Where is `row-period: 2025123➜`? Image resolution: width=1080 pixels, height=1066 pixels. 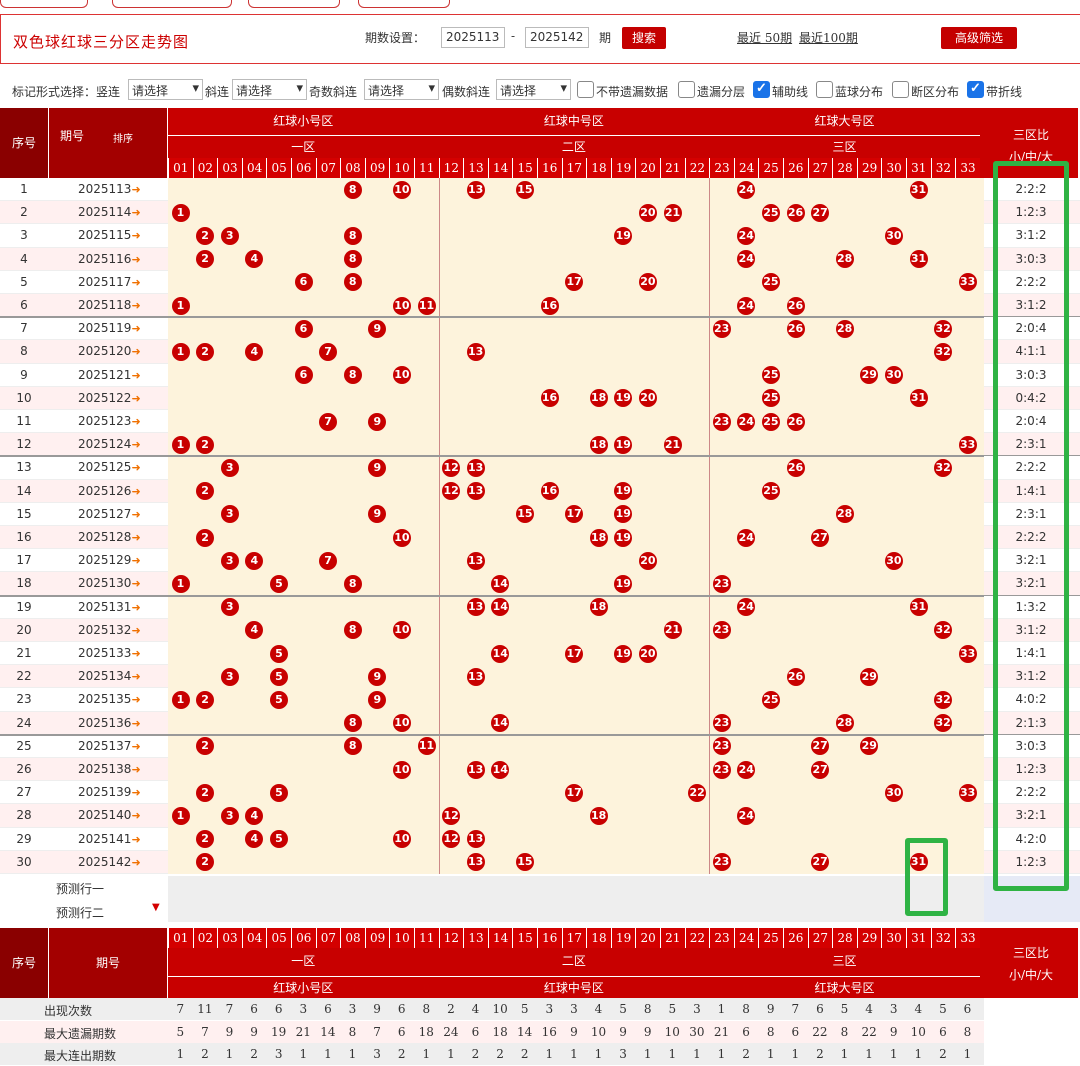
row-period: 2025123➜ is located at coordinates (109, 421).